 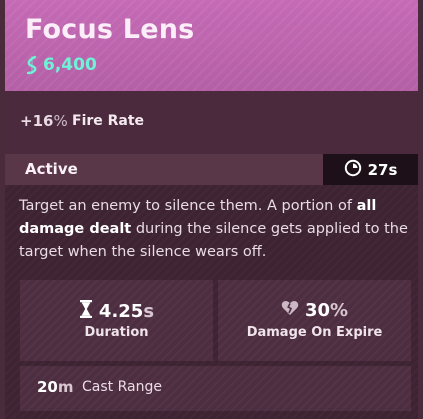 I want to click on souls-icon, so click(x=32, y=65).